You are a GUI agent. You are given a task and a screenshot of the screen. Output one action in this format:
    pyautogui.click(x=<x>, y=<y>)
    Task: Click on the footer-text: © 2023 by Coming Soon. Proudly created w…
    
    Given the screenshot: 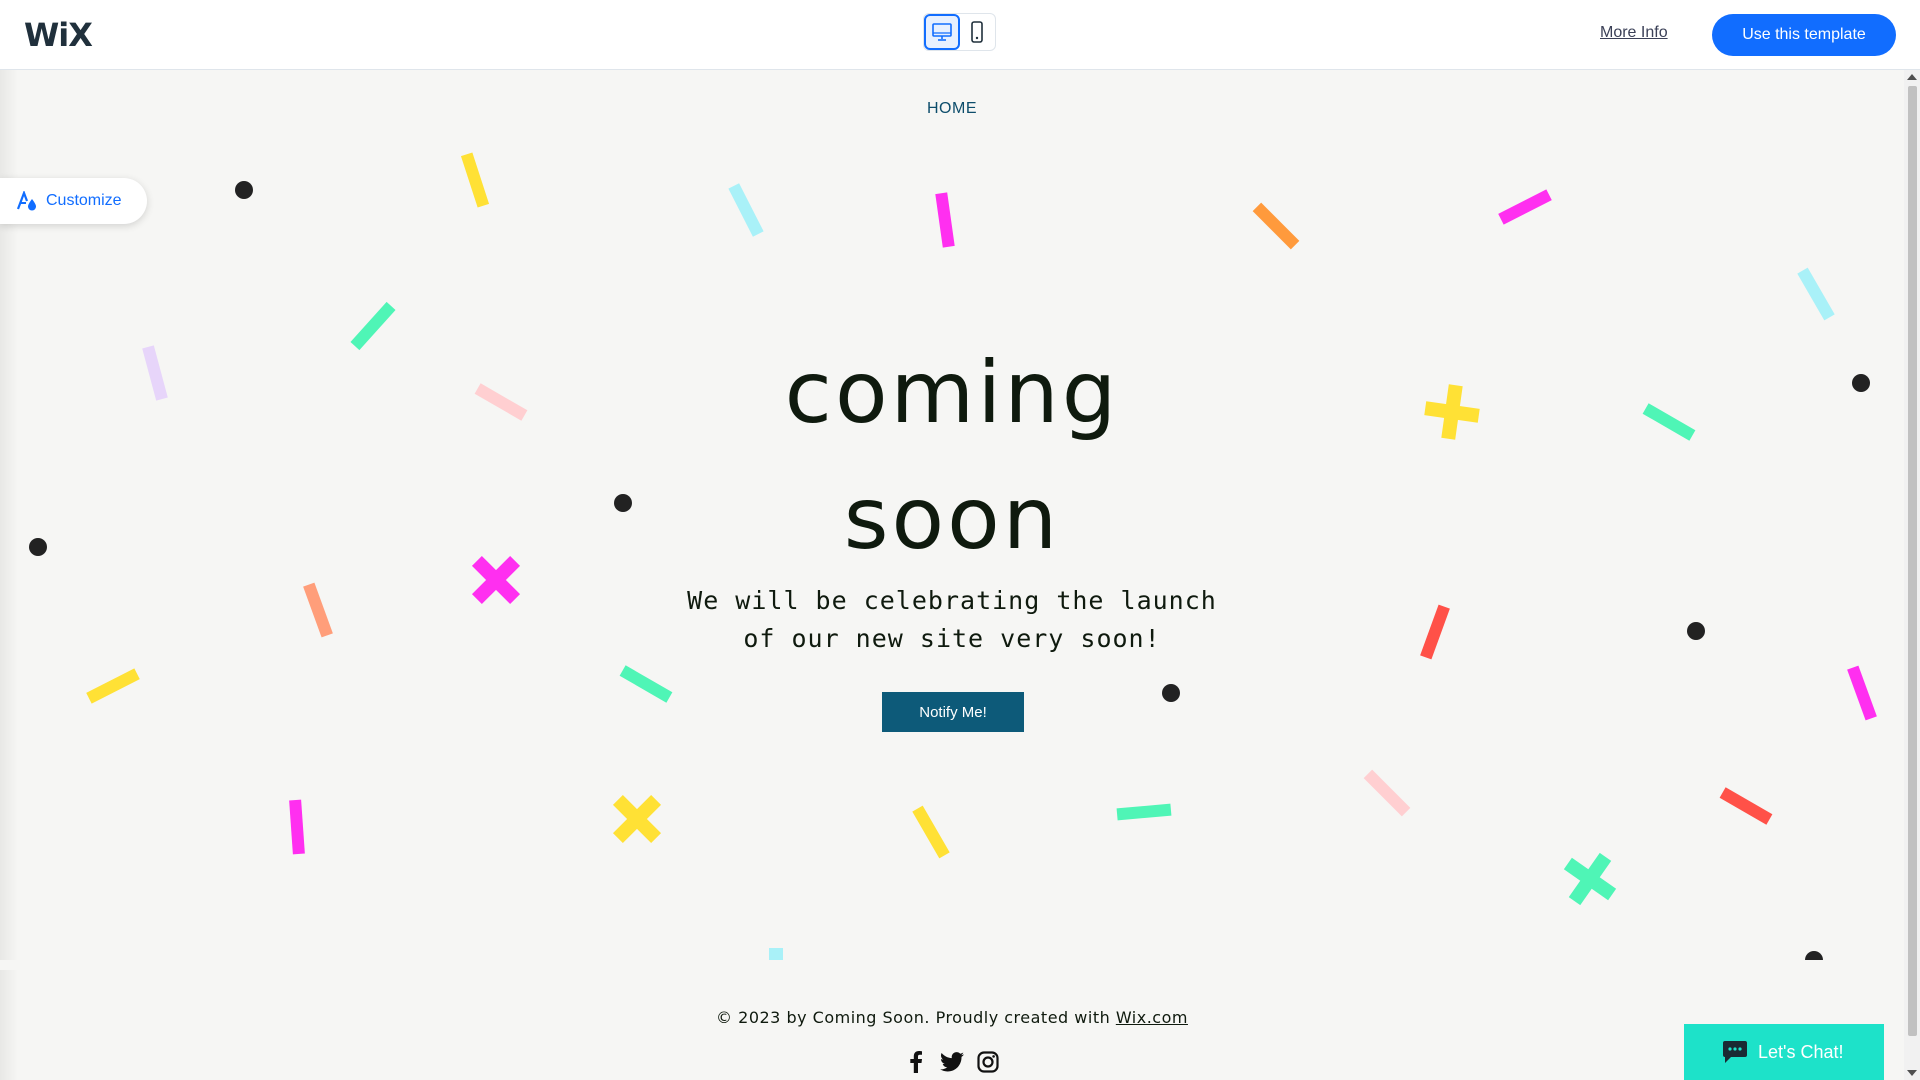 What is the action you would take?
    pyautogui.click(x=916, y=1017)
    